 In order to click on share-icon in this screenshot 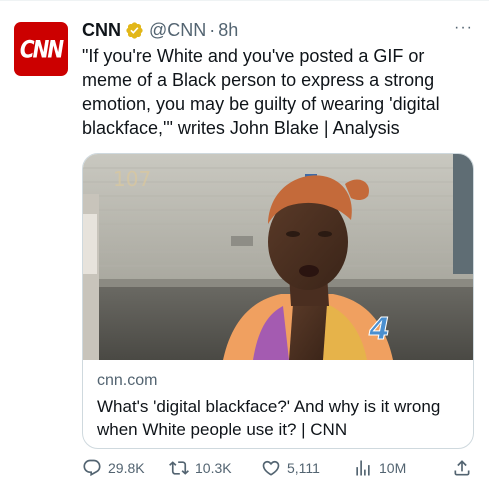, I will do `click(462, 468)`.